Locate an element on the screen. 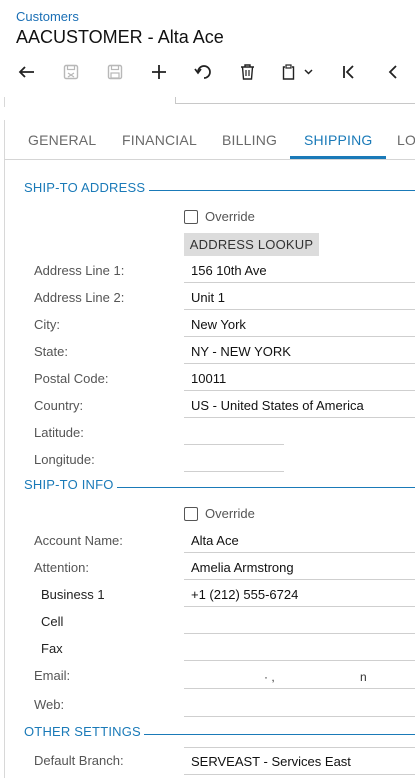  toolbar is located at coordinates (207, 73).